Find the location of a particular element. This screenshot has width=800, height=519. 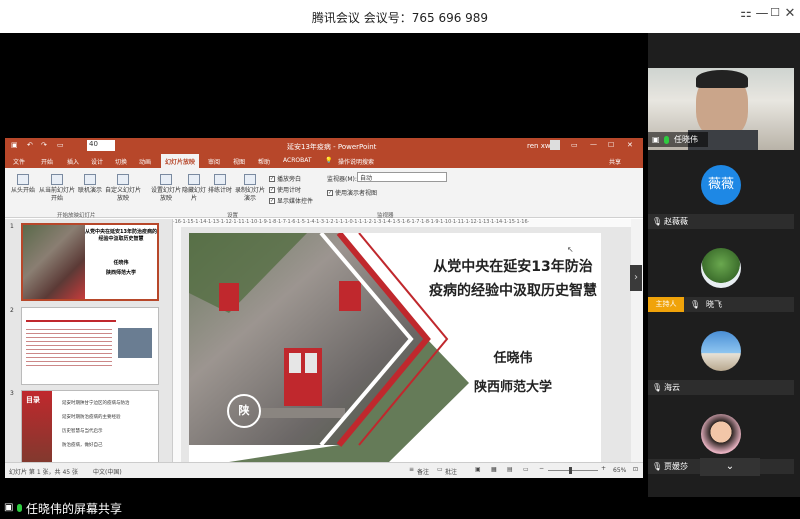

monitor-select: 自动 is located at coordinates (402, 177).